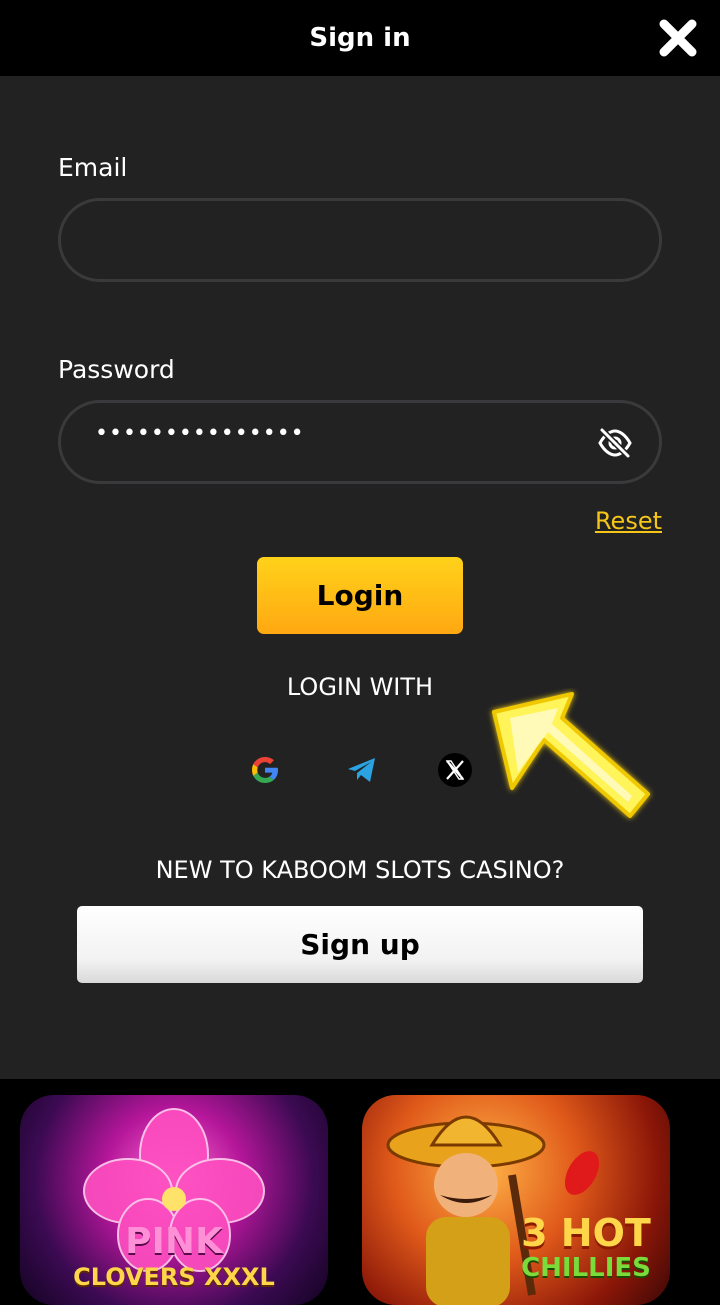  Describe the element at coordinates (174, 1241) in the screenshot. I see `game-title-line1: PINK` at that location.